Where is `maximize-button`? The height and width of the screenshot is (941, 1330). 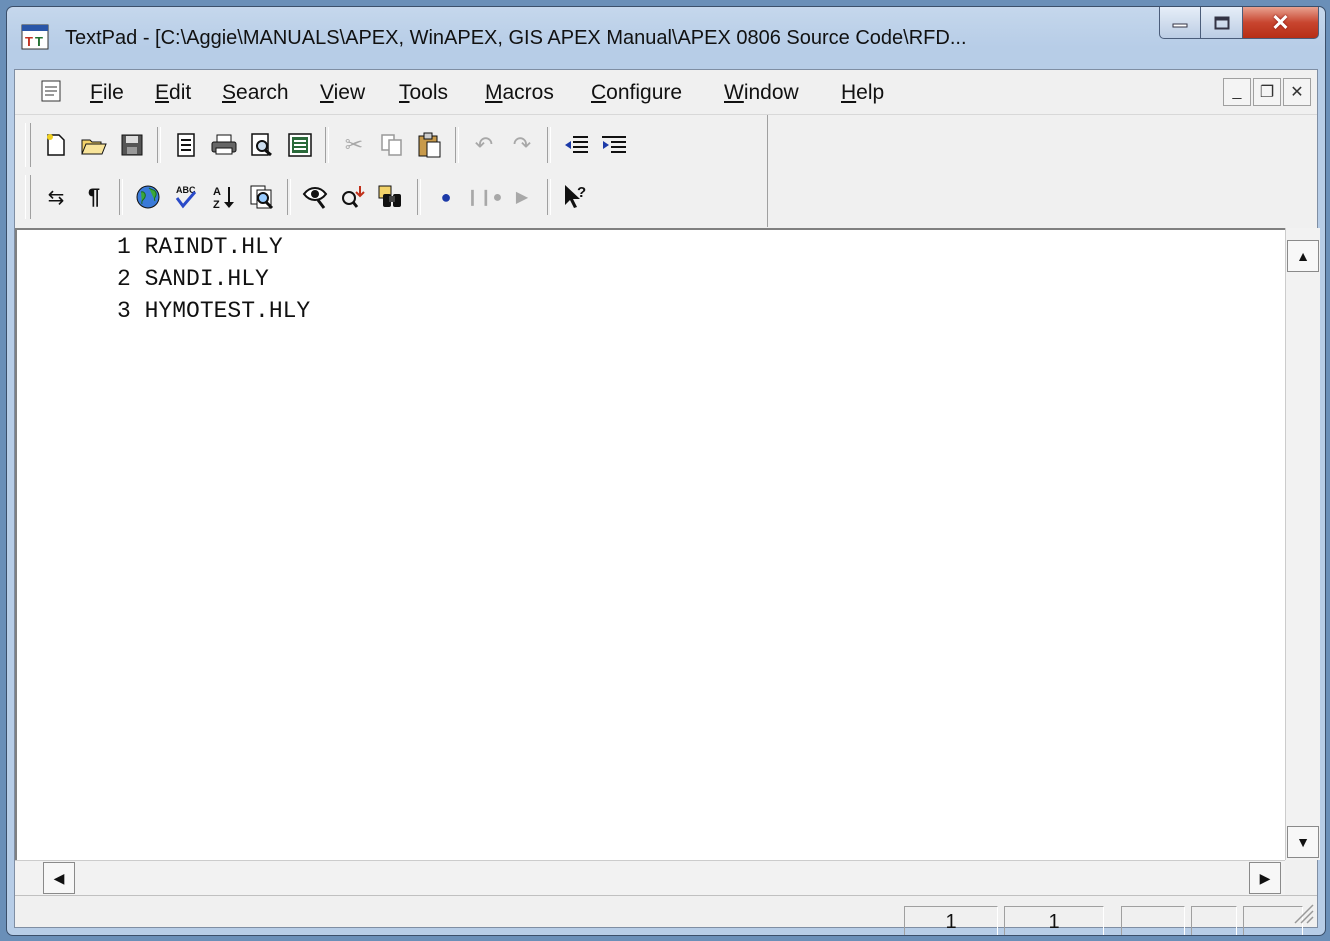 maximize-button is located at coordinates (1222, 23).